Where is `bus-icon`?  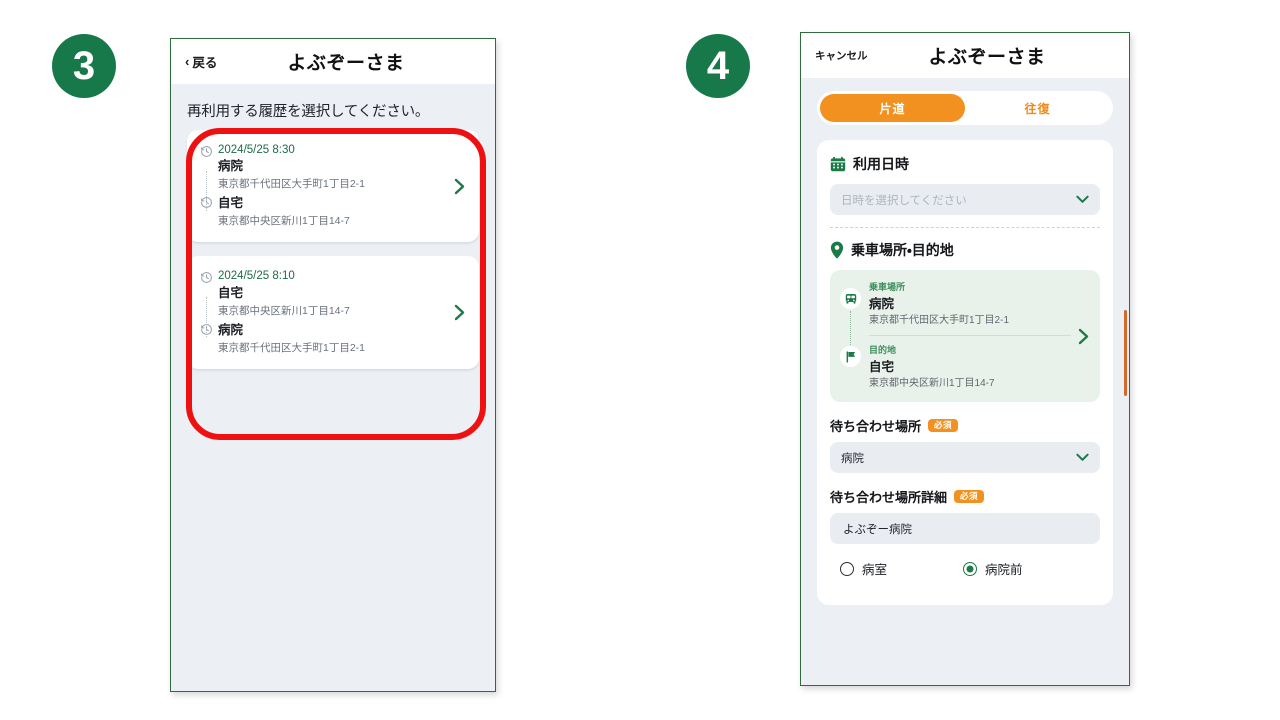 bus-icon is located at coordinates (850, 298).